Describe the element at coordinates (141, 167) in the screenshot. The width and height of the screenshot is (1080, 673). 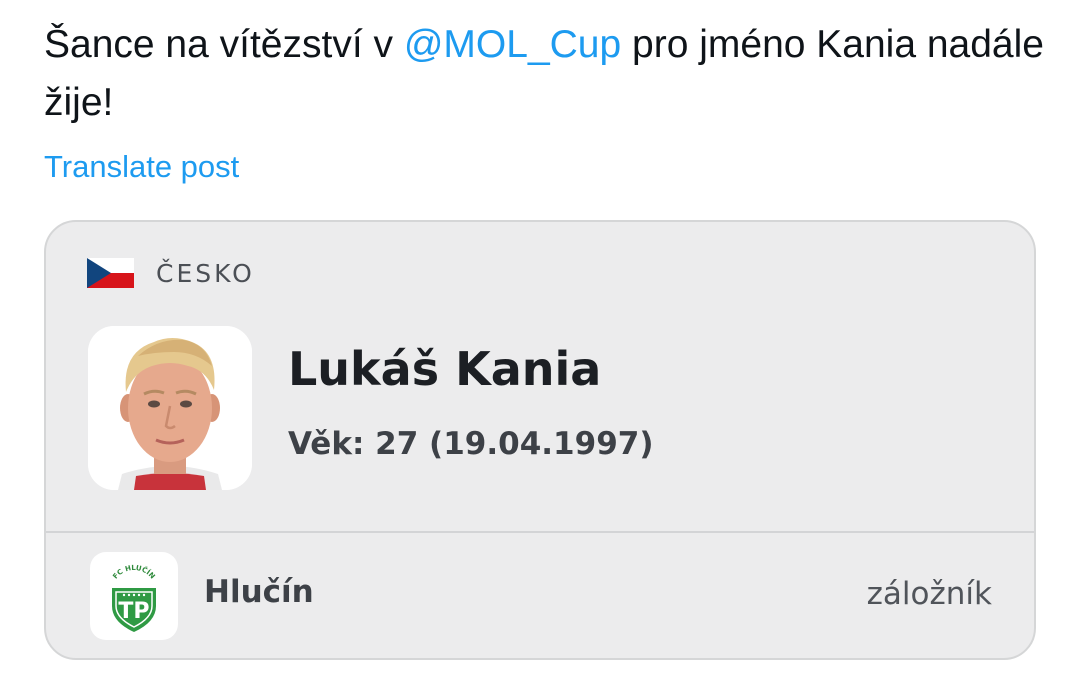
I see `translate-post-link: Translate post` at that location.